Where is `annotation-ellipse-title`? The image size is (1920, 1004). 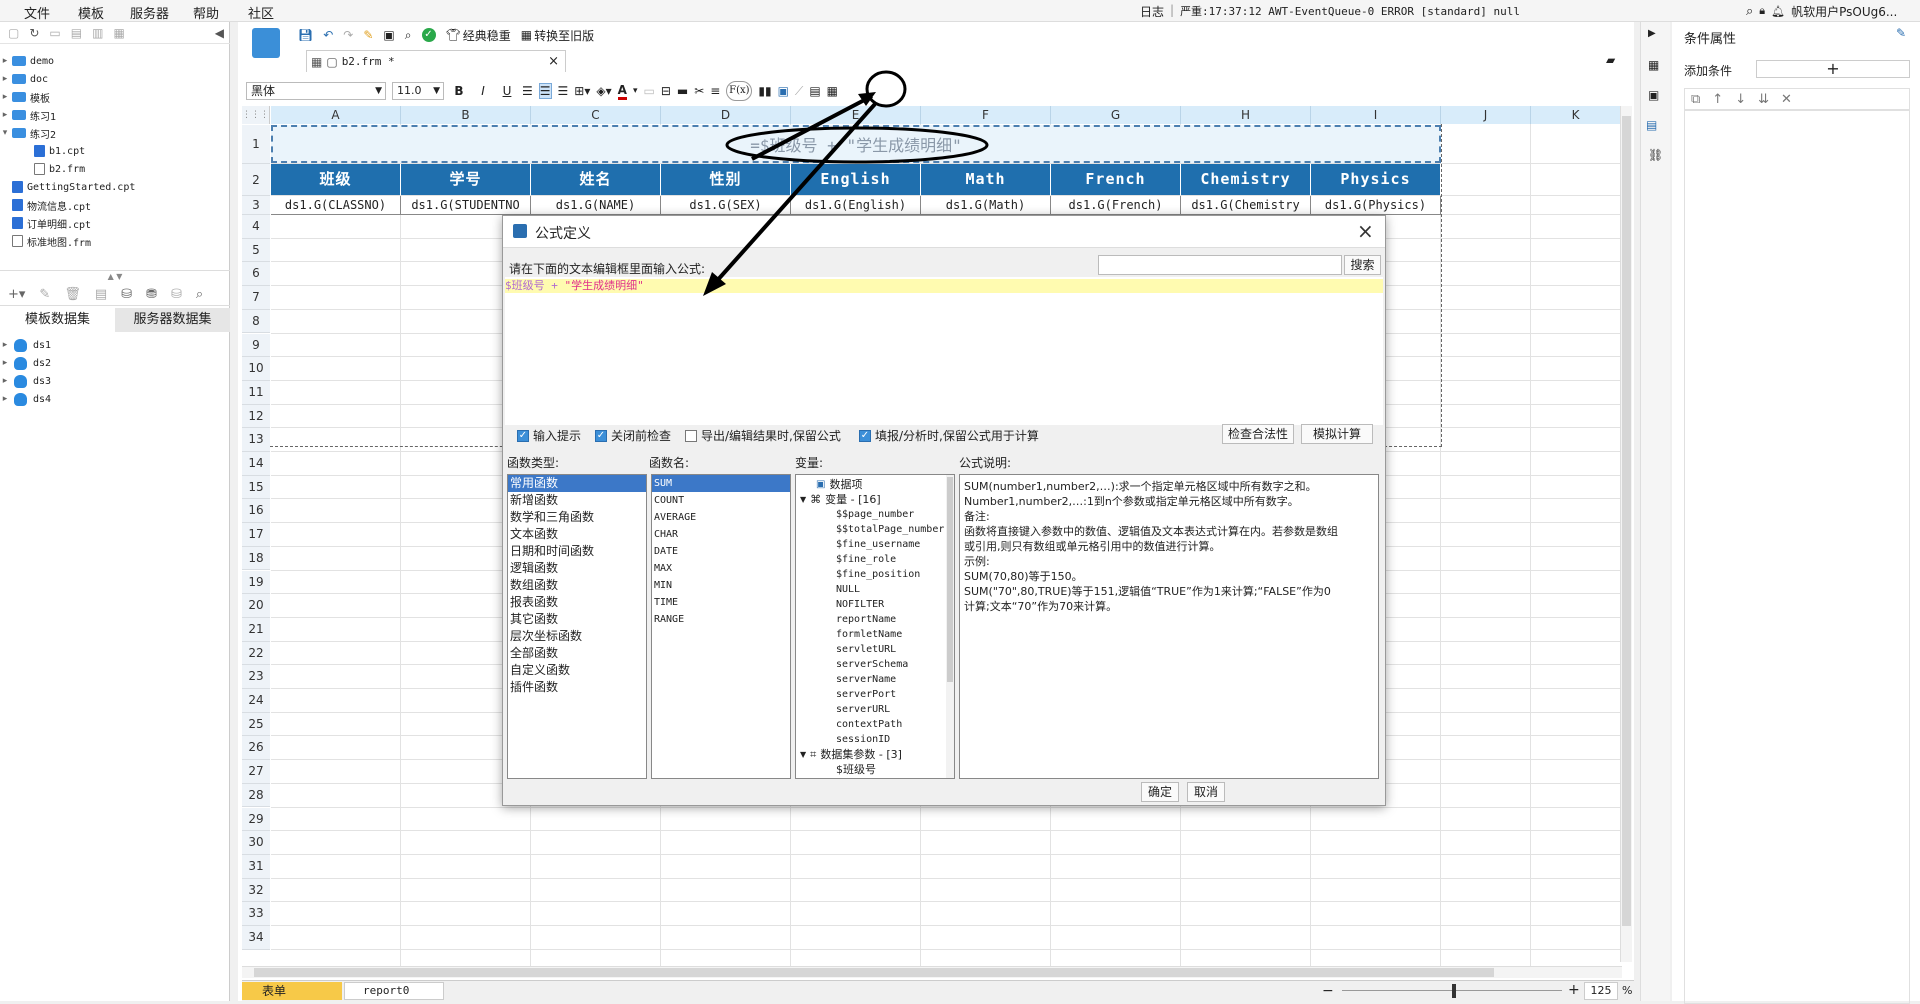
annotation-ellipse-title is located at coordinates (857, 145).